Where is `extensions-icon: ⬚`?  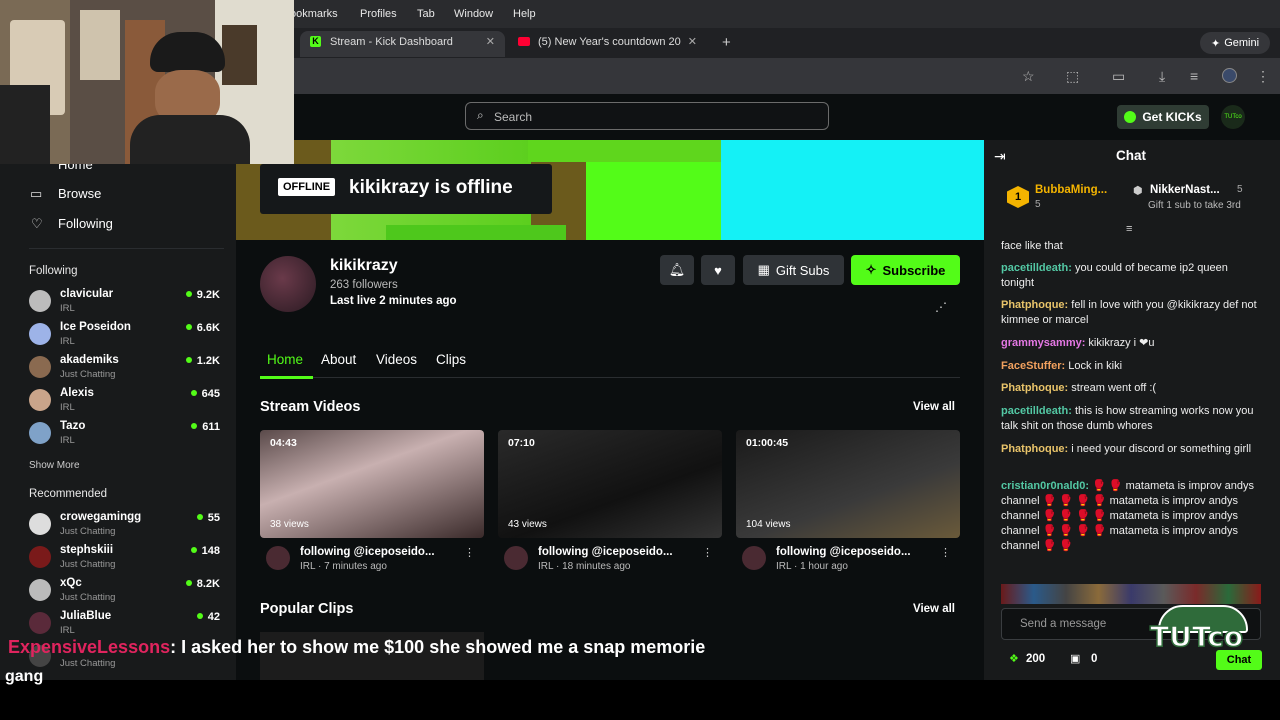
extensions-icon: ⬚ is located at coordinates (1072, 76).